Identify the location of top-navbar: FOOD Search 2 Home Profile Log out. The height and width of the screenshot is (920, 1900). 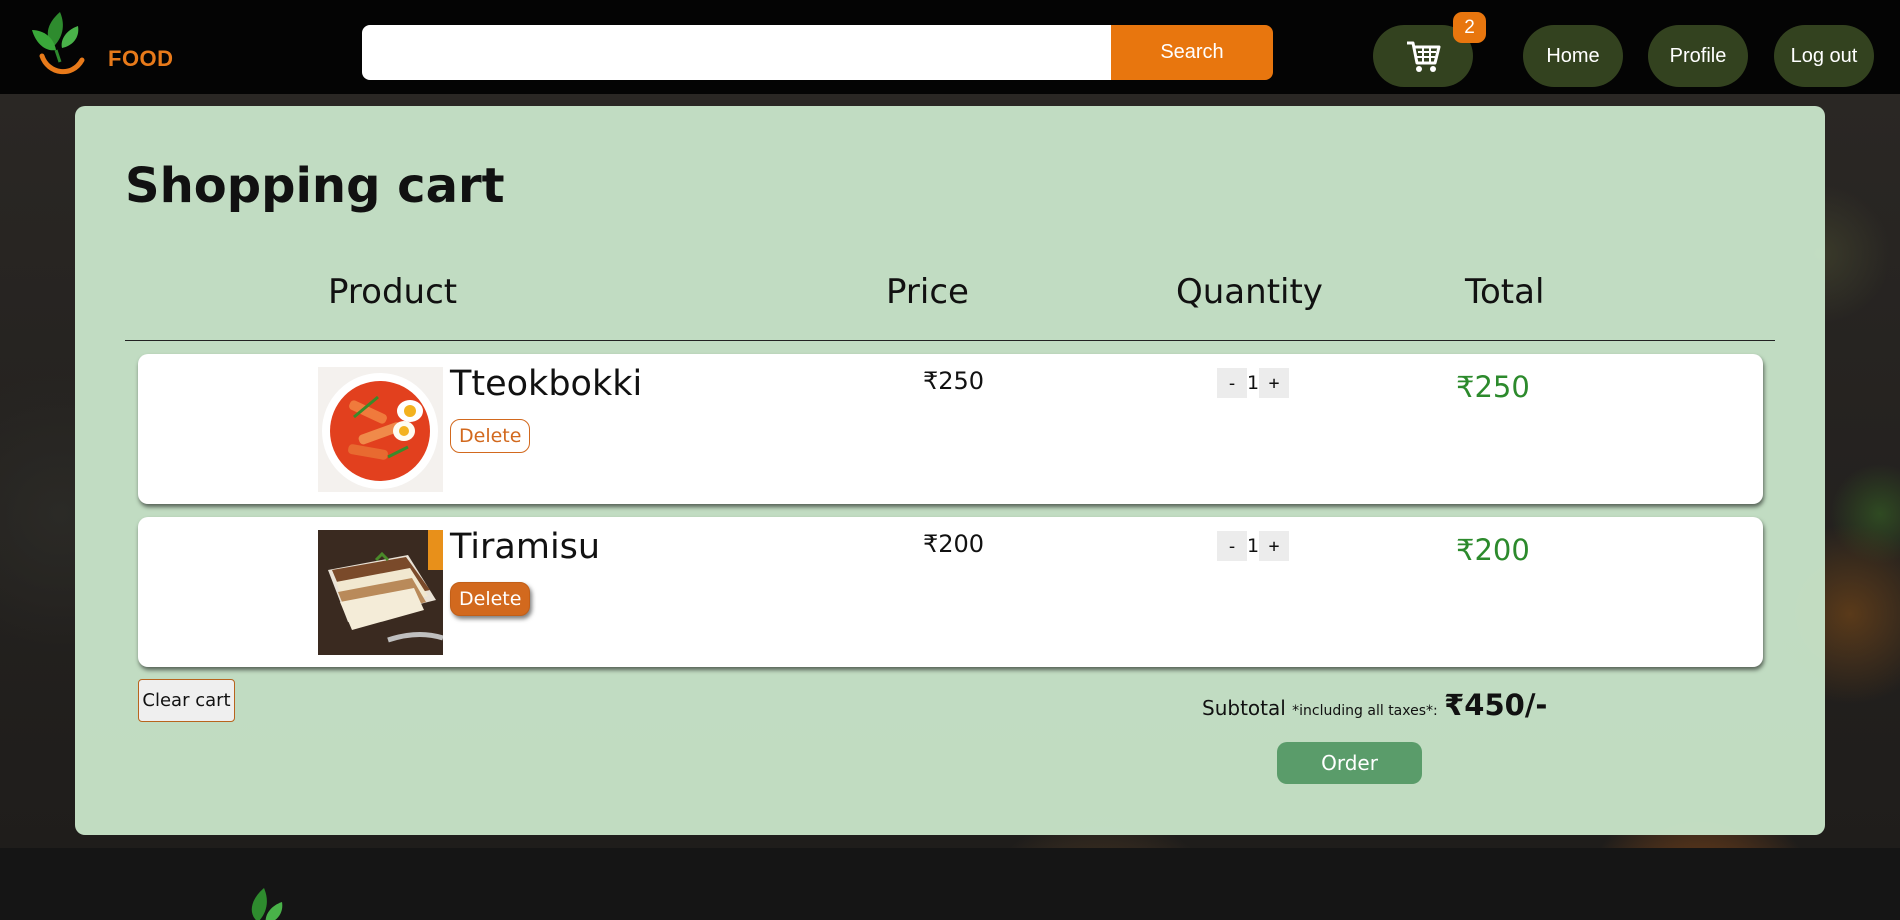
(950, 47).